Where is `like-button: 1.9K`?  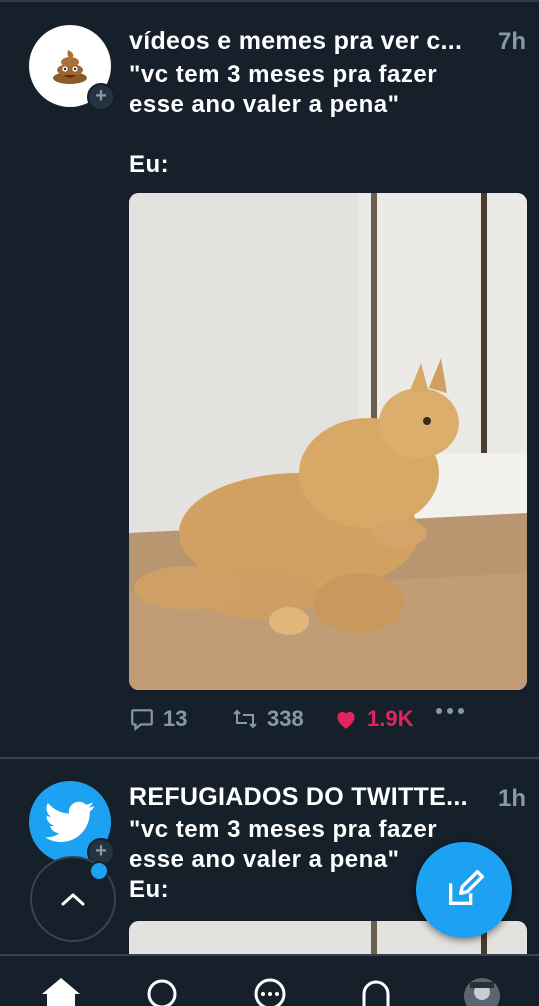
like-button: 1.9K is located at coordinates (373, 719).